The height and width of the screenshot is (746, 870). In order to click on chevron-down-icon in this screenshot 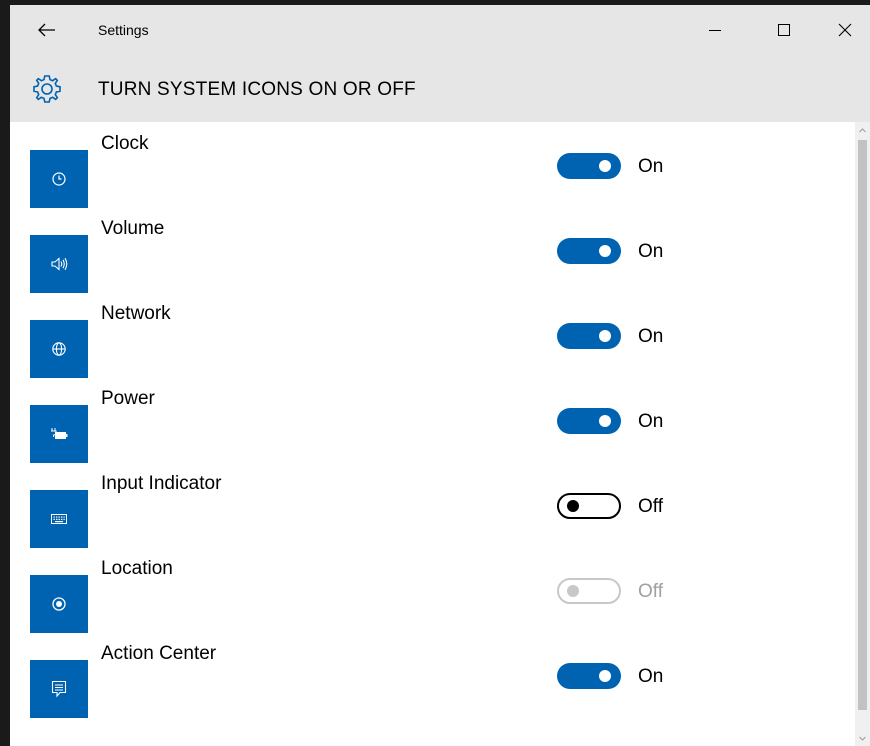, I will do `click(862, 738)`.